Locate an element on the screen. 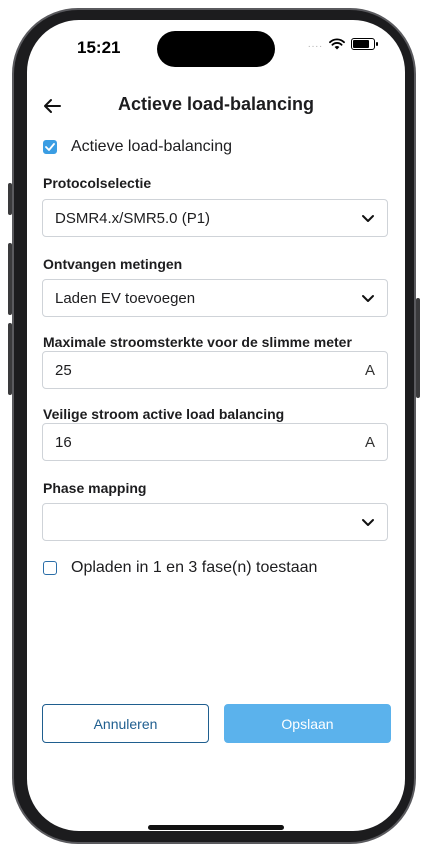 This screenshot has height=849, width=423. max-current-value: 25 is located at coordinates (63, 370).